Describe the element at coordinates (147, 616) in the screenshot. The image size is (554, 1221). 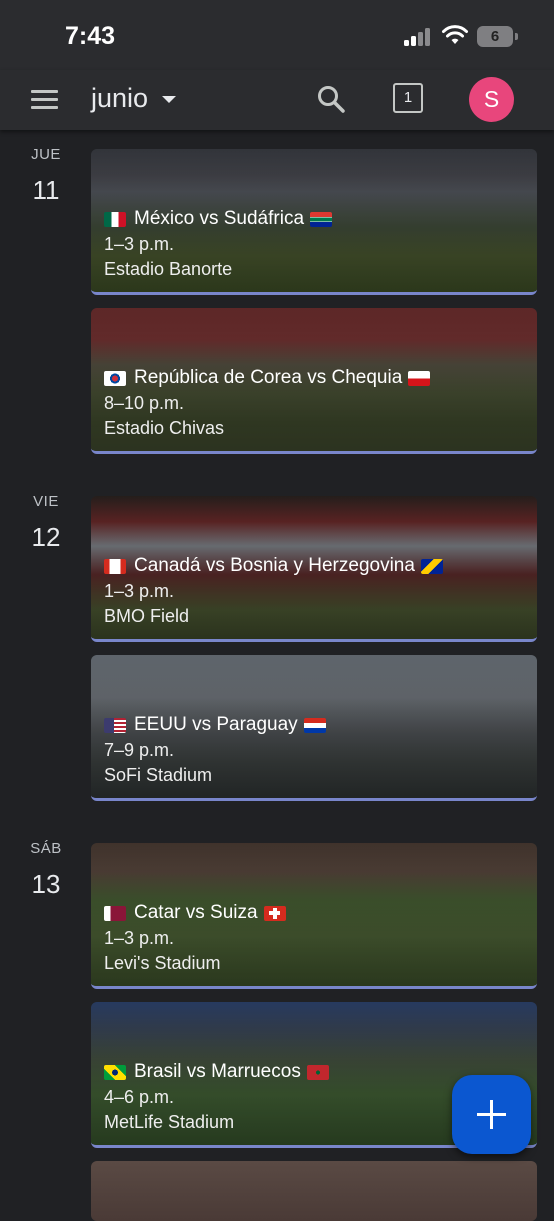
I see `event-location: BMO Field` at that location.